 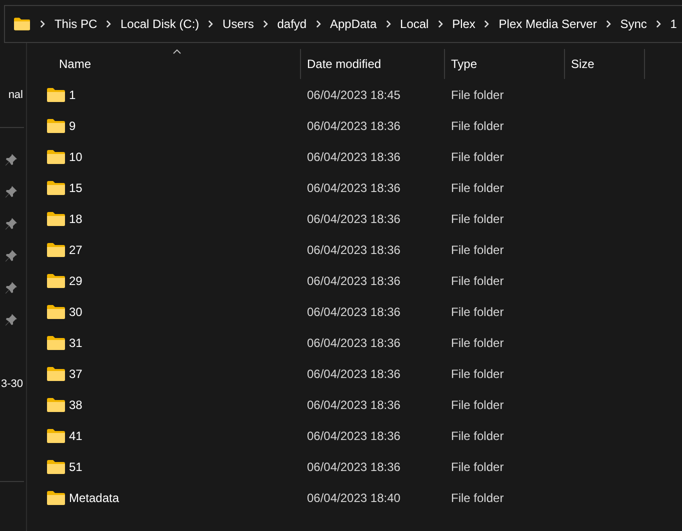 I want to click on file-name: 15, so click(x=75, y=187).